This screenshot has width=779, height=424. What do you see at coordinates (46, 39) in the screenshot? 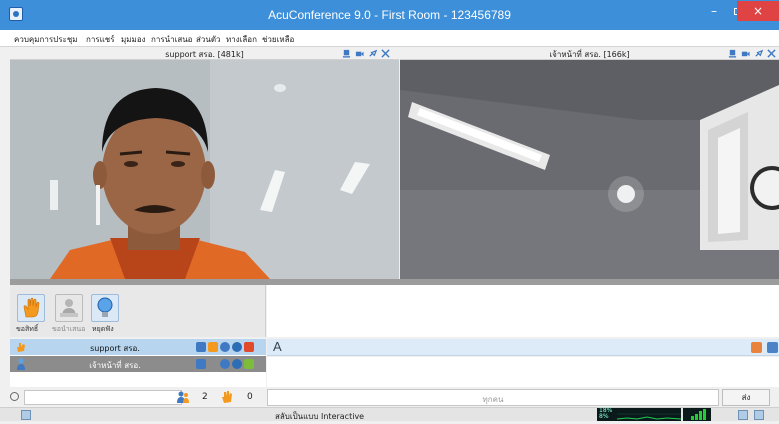
I see `menu-meeting-control: ควบคุมการประชุม` at bounding box center [46, 39].